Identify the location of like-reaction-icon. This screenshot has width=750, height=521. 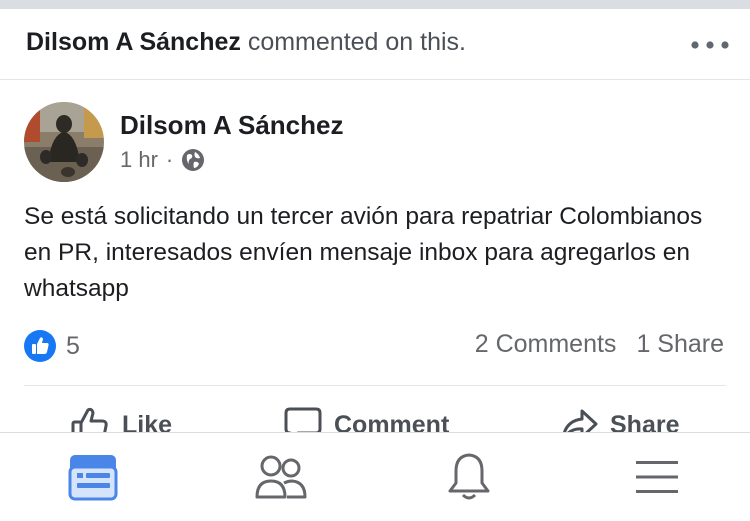
(40, 346).